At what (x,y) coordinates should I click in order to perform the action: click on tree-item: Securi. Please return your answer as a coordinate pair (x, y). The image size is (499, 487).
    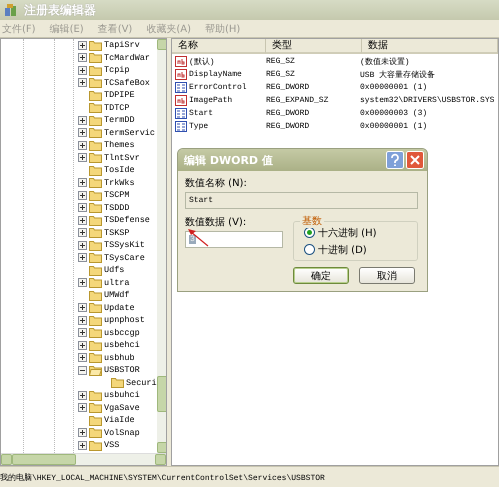
    Looking at the image, I should click on (141, 383).